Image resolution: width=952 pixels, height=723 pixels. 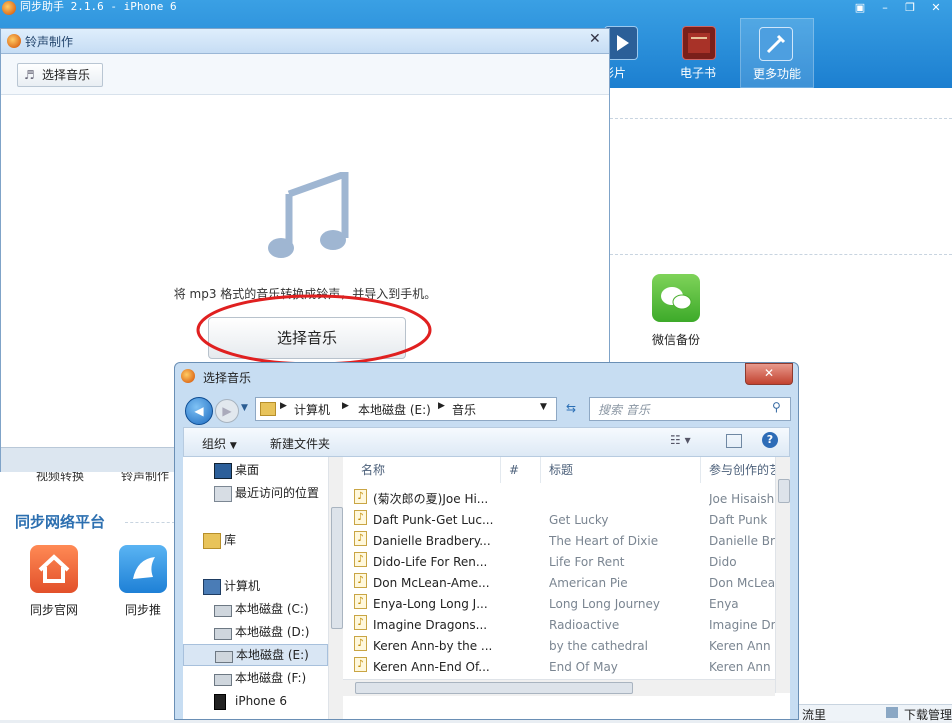 I want to click on file-artist: Joe Hisaishi, so click(x=742, y=499).